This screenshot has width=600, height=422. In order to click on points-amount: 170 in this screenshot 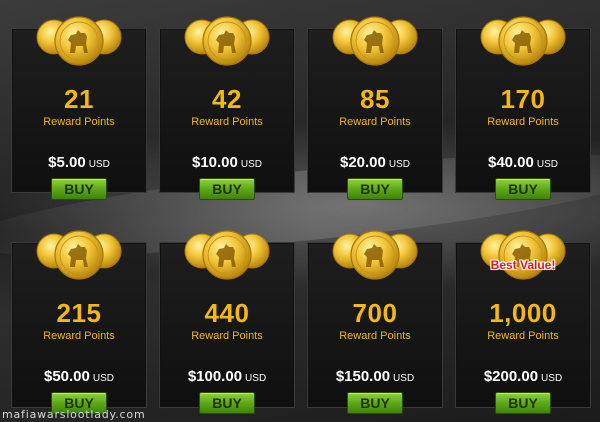, I will do `click(523, 99)`.